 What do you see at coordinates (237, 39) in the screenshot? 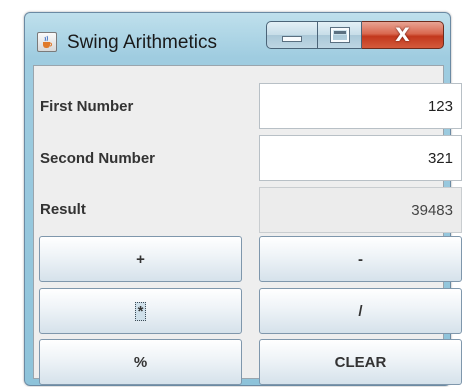
I see `title-bar: Swing Arithmetics X` at bounding box center [237, 39].